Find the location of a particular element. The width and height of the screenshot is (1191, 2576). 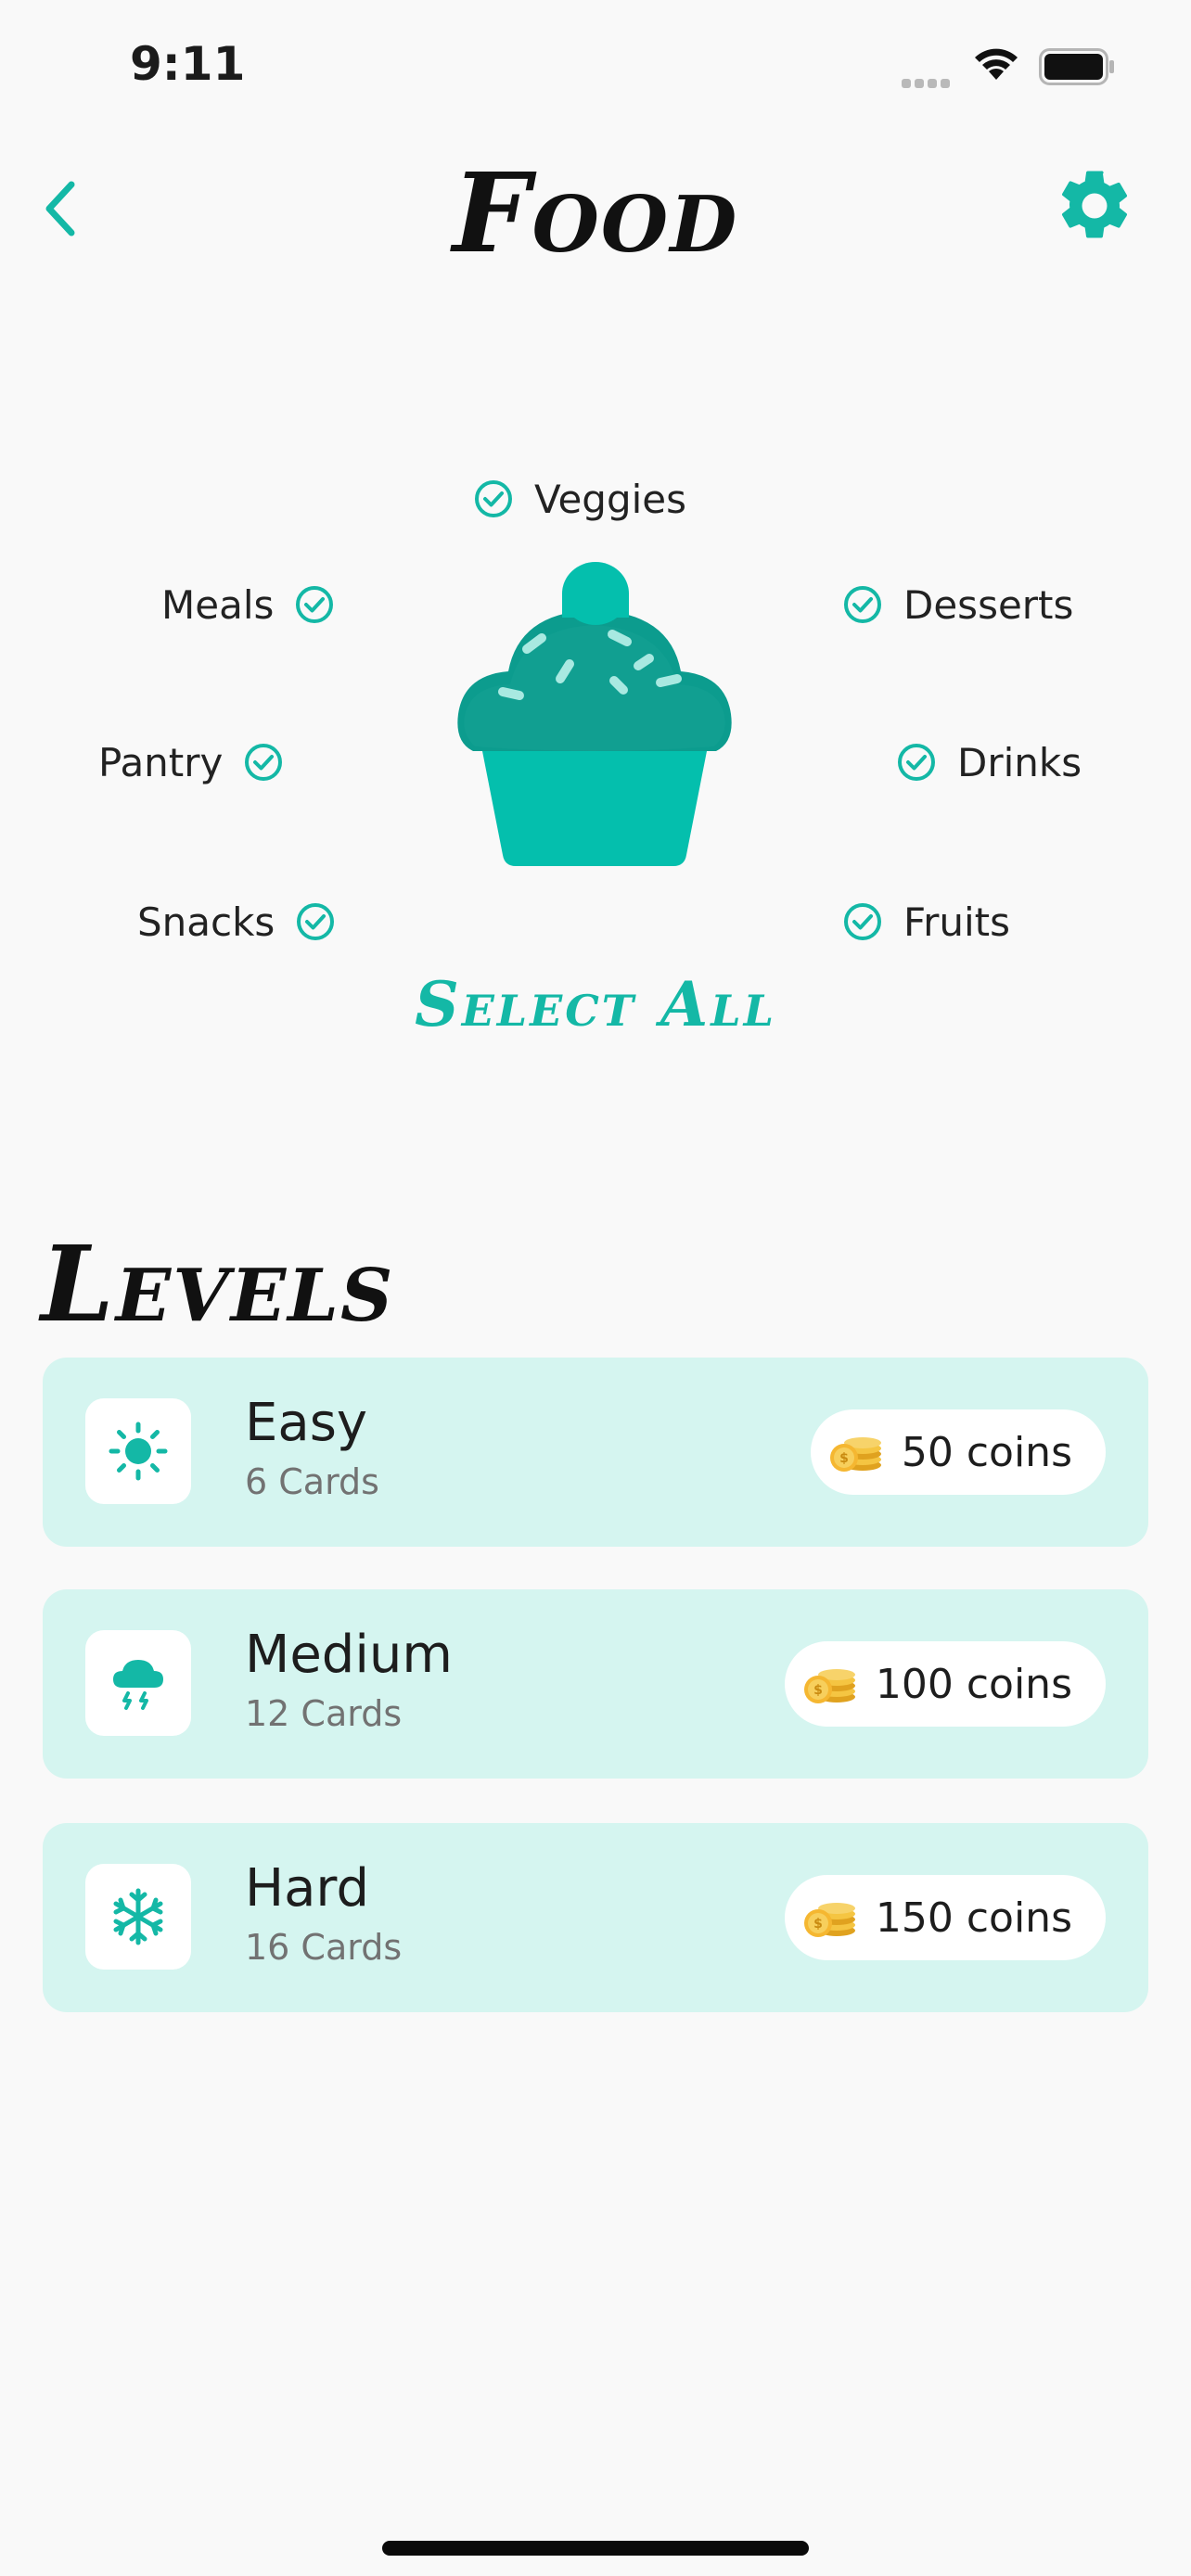

level-card-easy: Easy 6 Cards $ 50 coins is located at coordinates (595, 1452).